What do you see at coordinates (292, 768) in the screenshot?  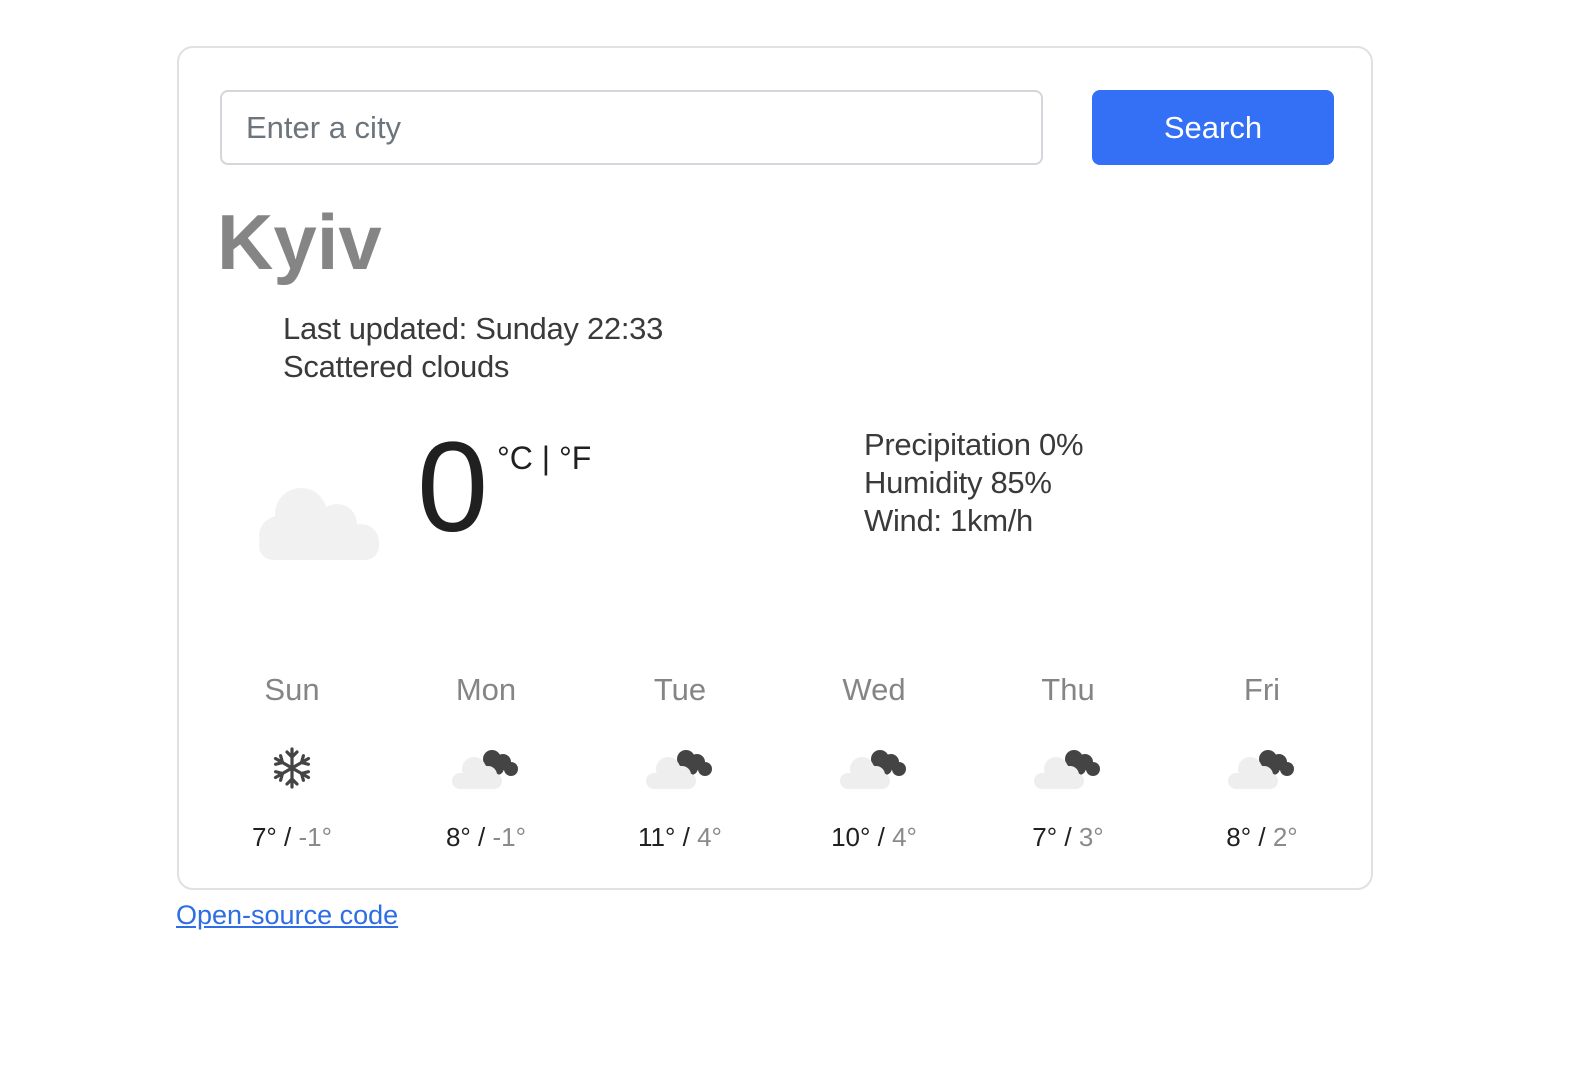 I see `snowflake-icon` at bounding box center [292, 768].